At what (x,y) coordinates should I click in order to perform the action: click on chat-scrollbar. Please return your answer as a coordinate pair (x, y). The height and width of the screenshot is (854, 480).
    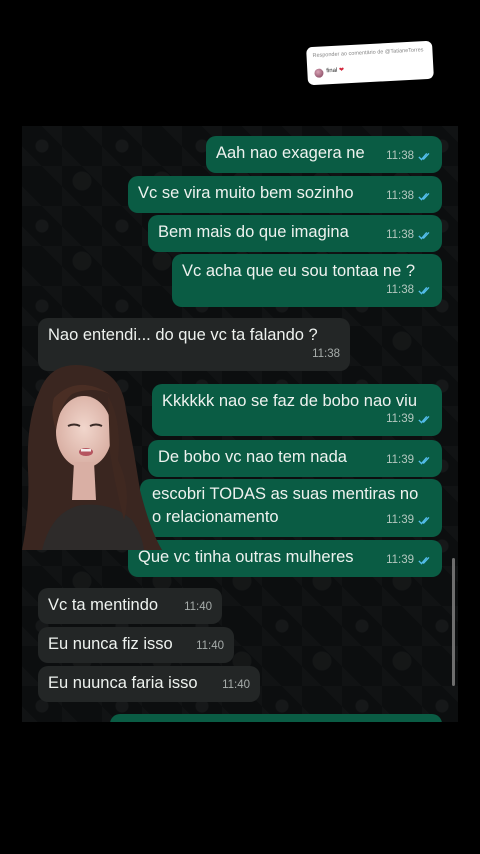
    Looking at the image, I should click on (453, 622).